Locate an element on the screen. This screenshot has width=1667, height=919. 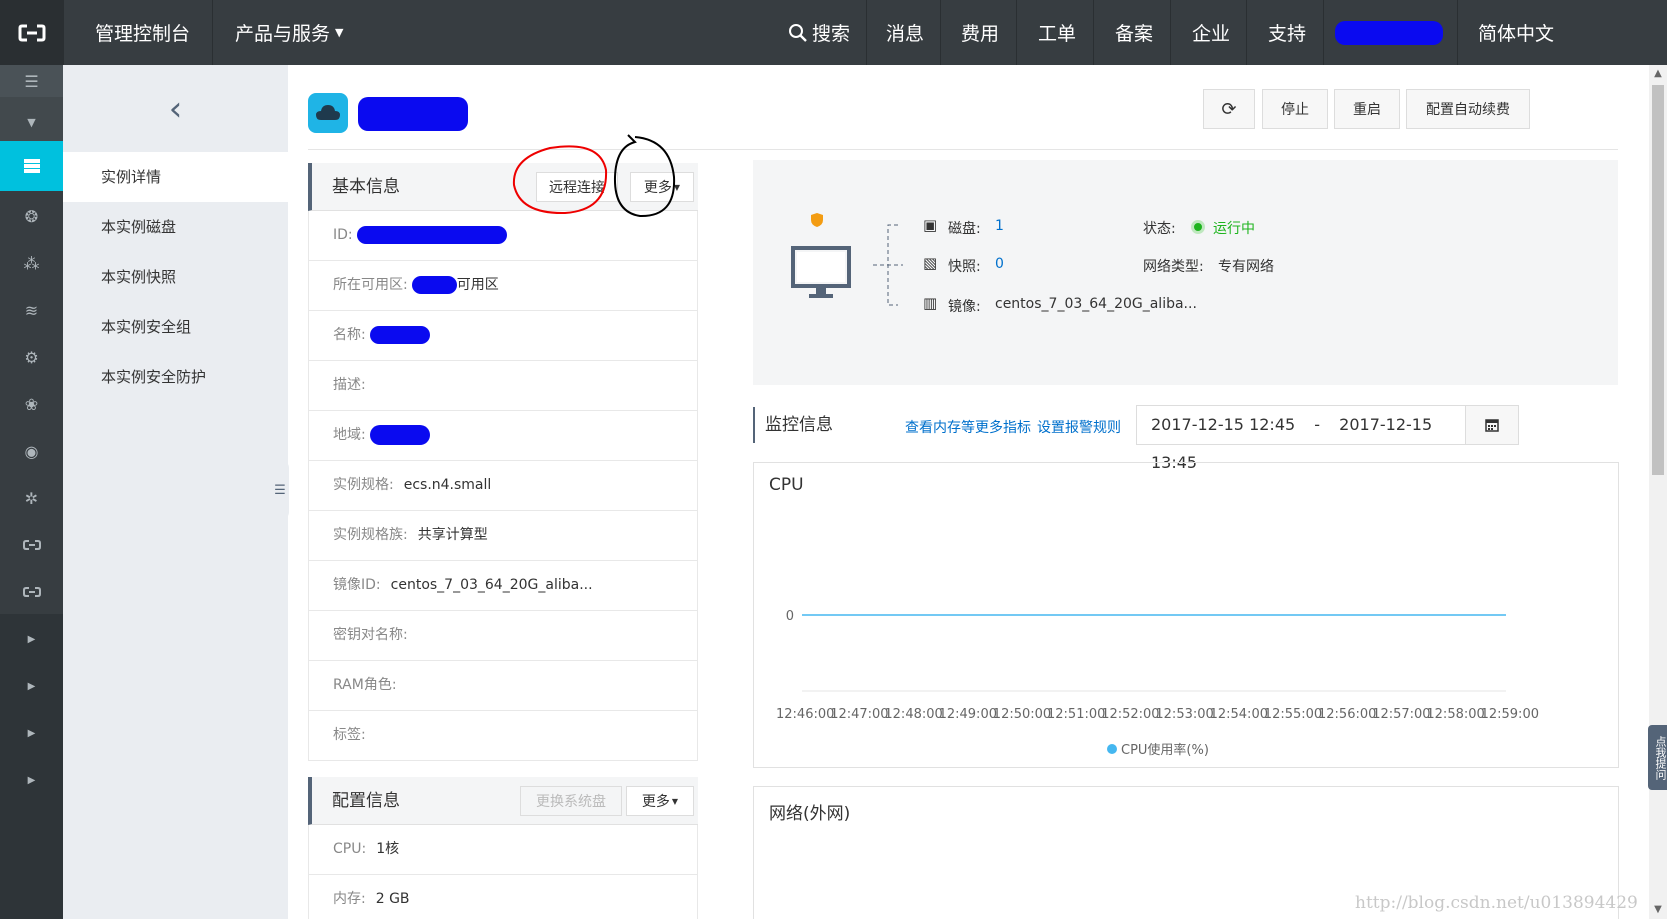
language-switch: 简体中文 is located at coordinates (1516, 32).